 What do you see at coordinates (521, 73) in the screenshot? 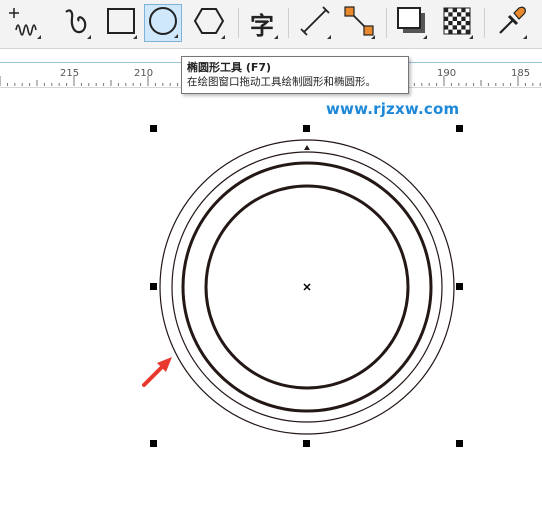
I see `ruler-label: 185` at bounding box center [521, 73].